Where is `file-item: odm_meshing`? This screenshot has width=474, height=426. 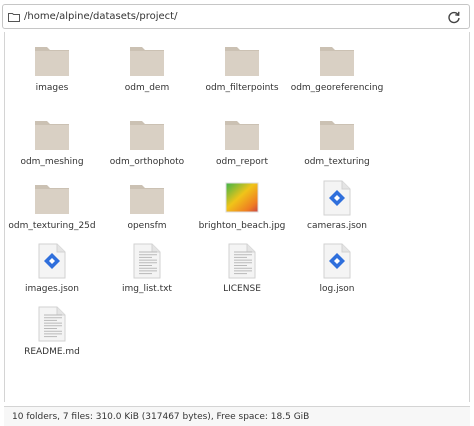 file-item: odm_meshing is located at coordinates (52, 145).